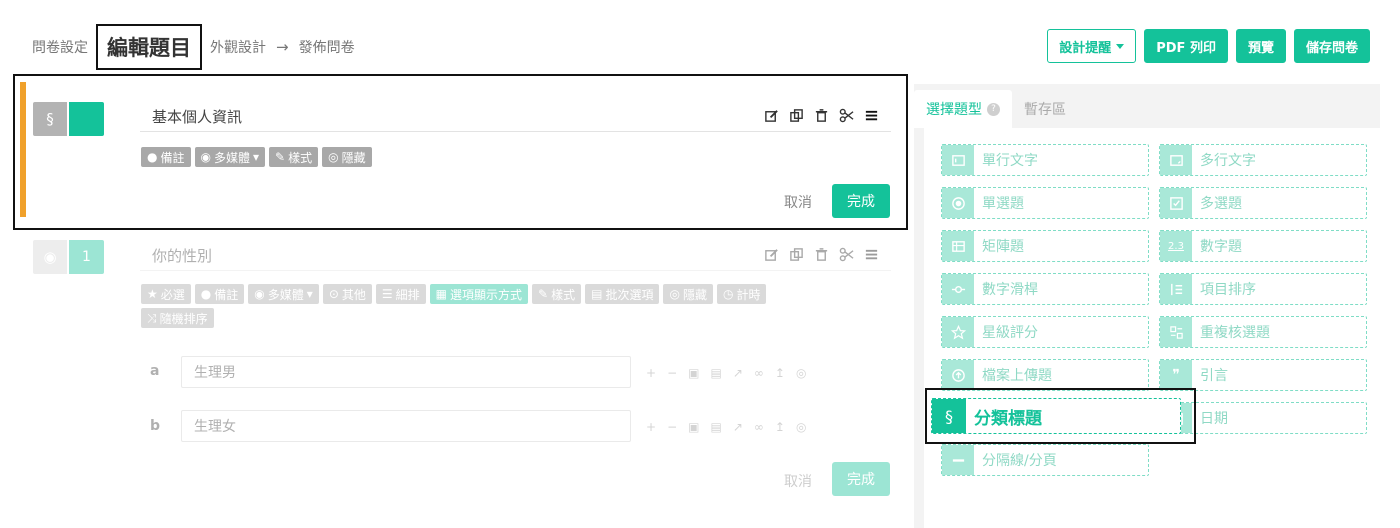 This screenshot has width=1400, height=528. What do you see at coordinates (1045, 109) in the screenshot?
I see `tab-temp-storage: 暫存區` at bounding box center [1045, 109].